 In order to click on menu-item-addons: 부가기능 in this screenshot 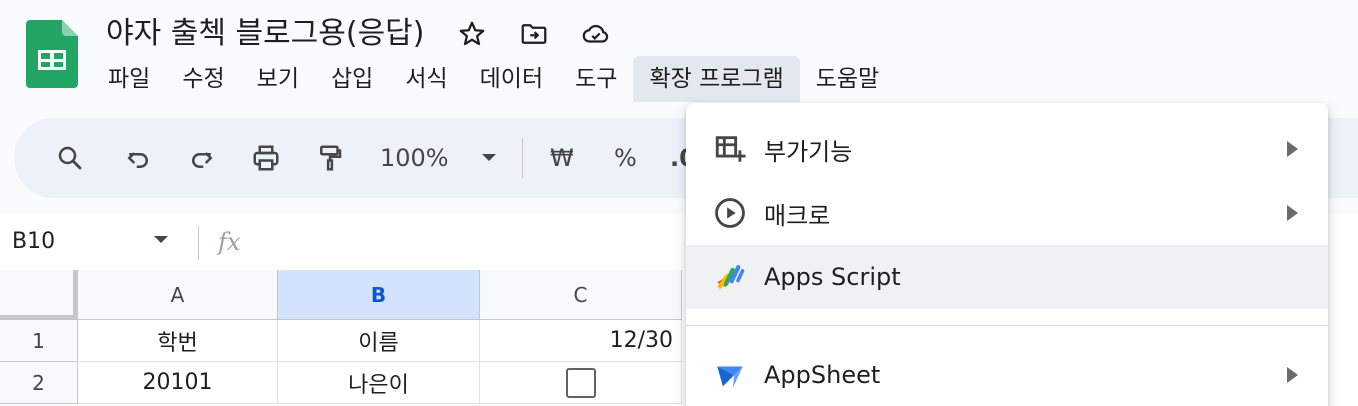, I will do `click(1007, 149)`.